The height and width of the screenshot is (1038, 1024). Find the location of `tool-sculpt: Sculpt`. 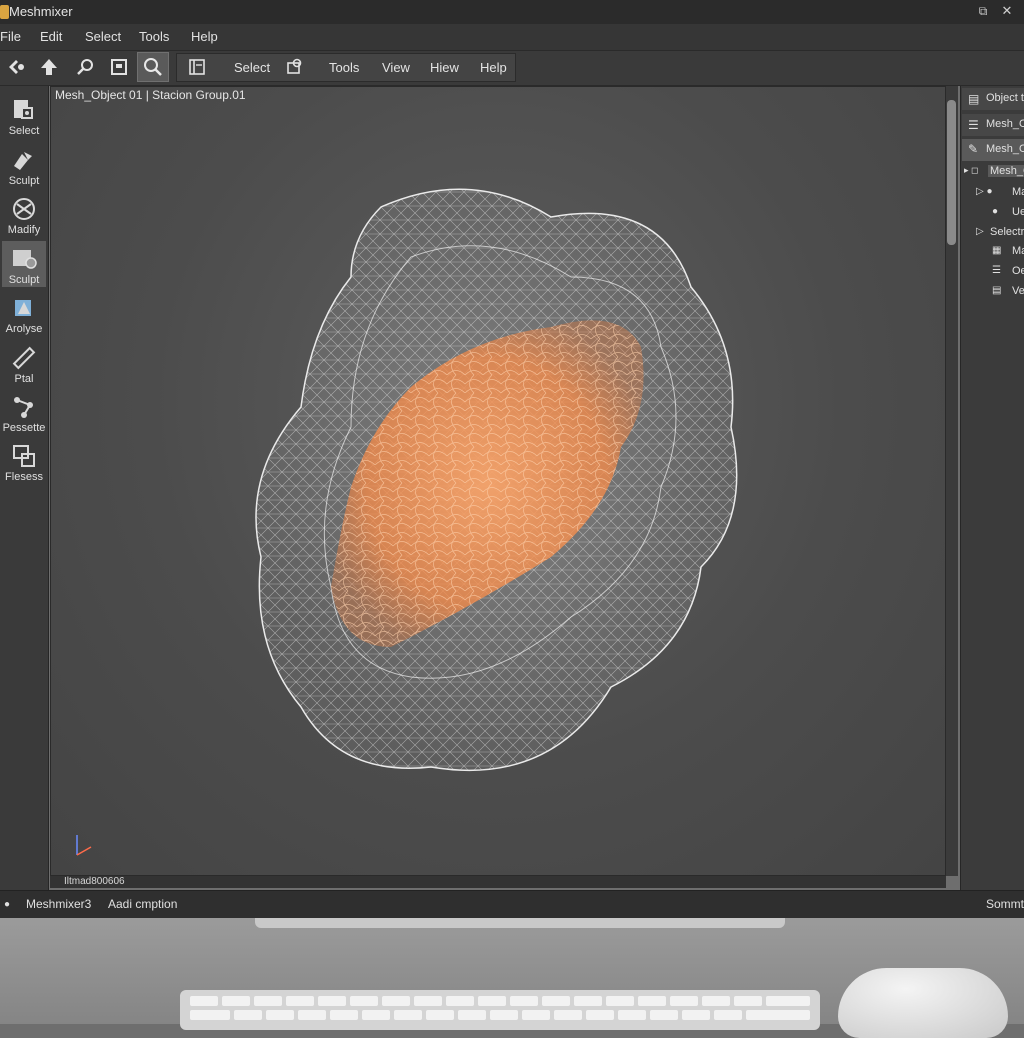

tool-sculpt: Sculpt is located at coordinates (24, 264).